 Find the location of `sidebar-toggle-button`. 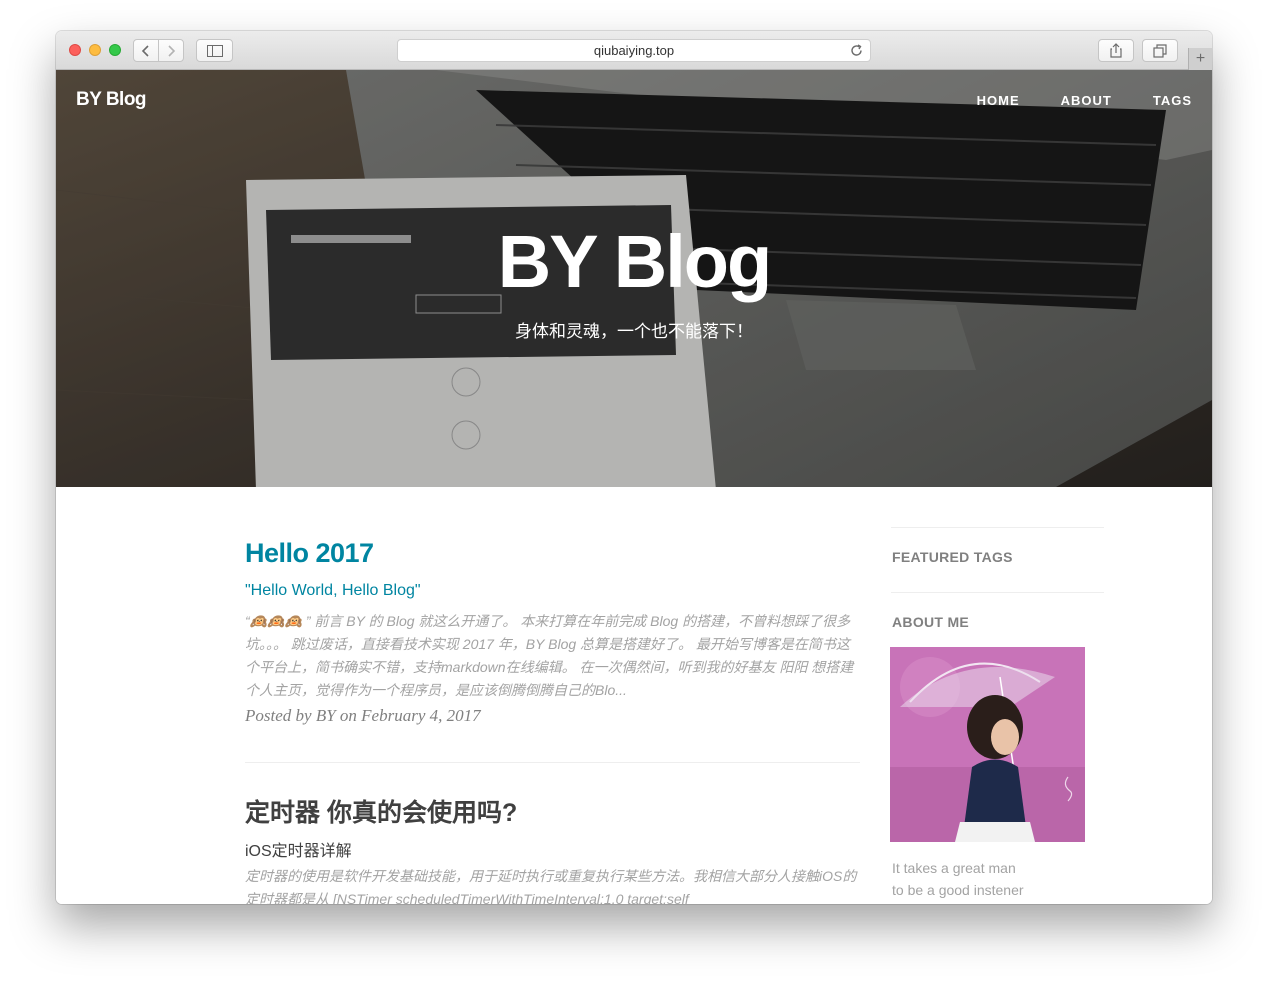

sidebar-toggle-button is located at coordinates (214, 50).